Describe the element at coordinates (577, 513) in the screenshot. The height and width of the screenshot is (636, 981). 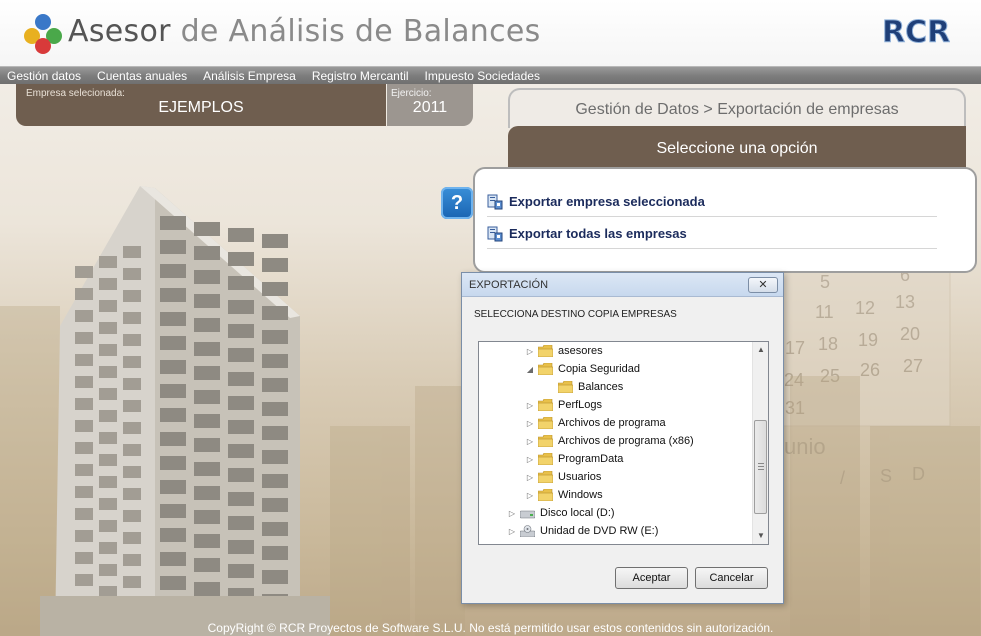
I see `tree-item-label: Disco local (D:)` at that location.